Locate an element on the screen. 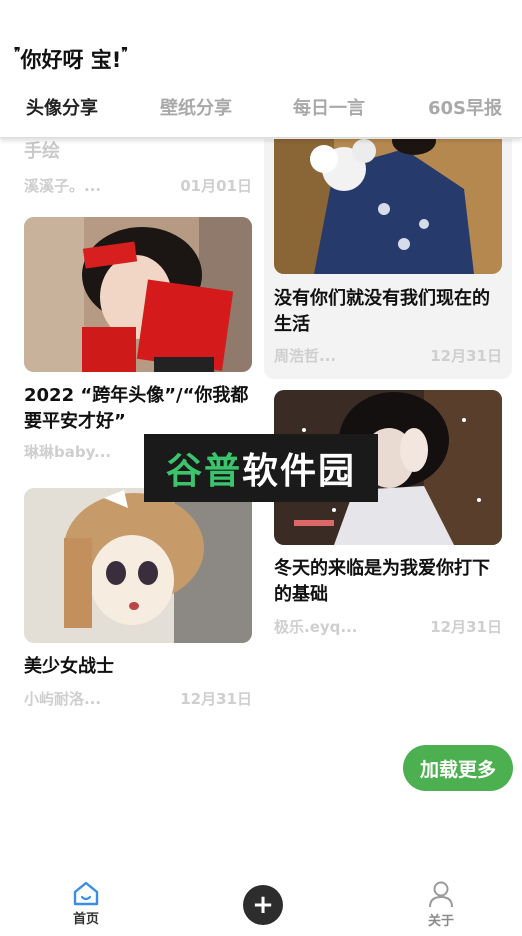  greeting-text: 你好呀 宝! is located at coordinates (71, 60).